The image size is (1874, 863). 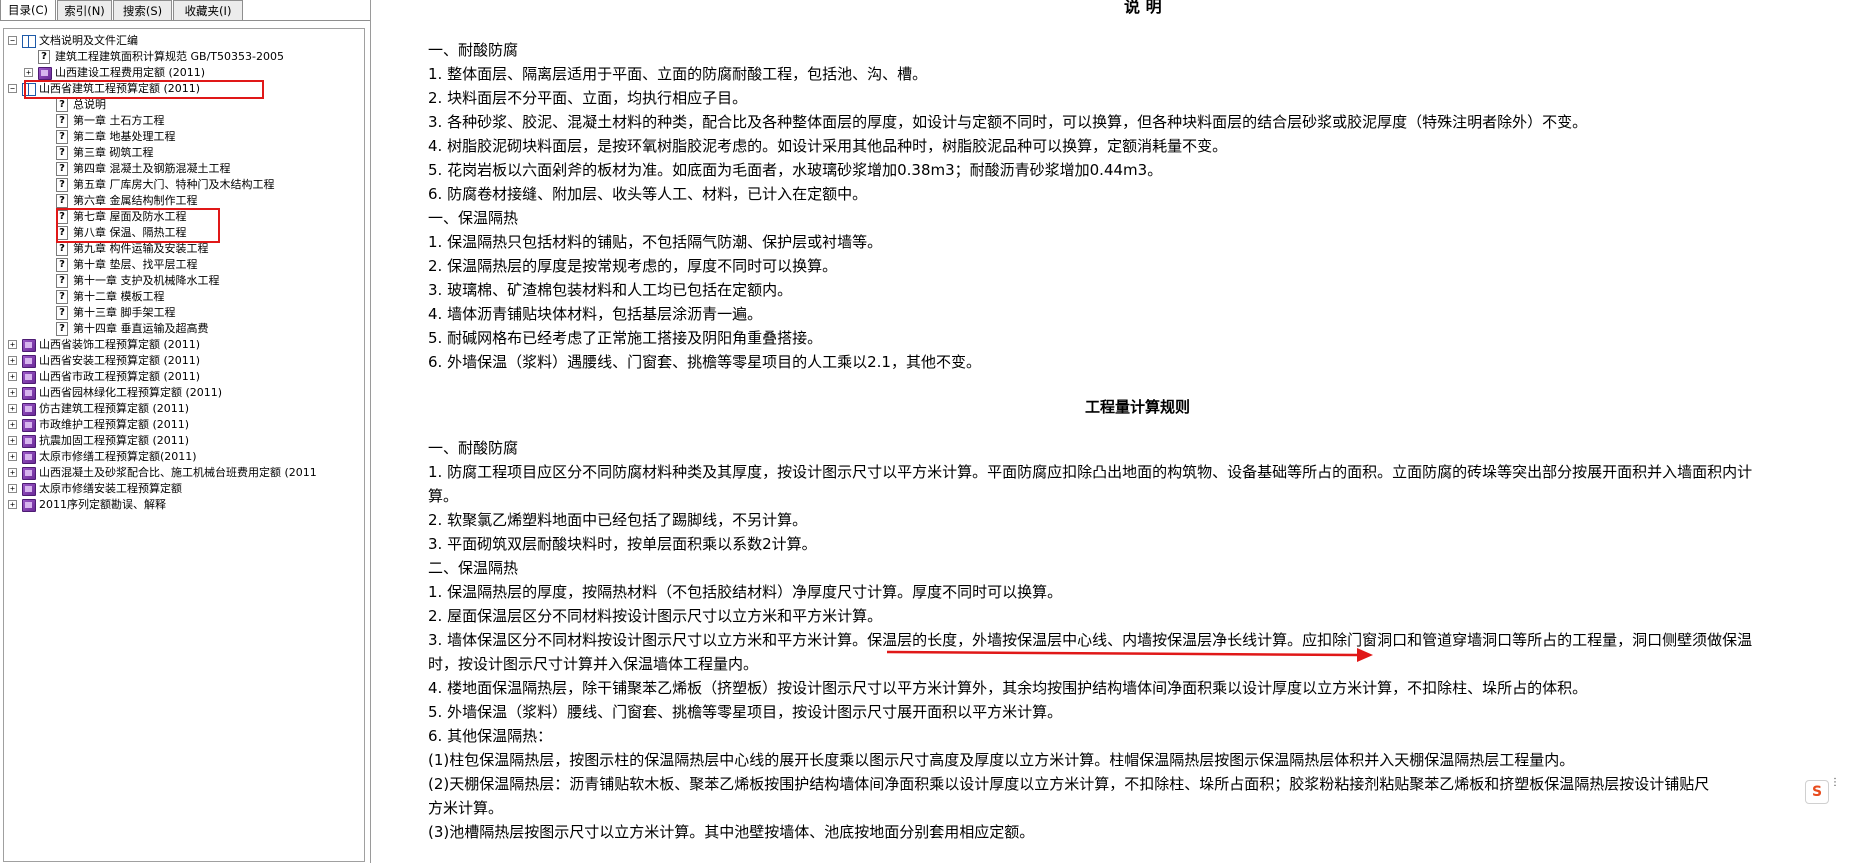 What do you see at coordinates (633, 266) in the screenshot?
I see `doc-line: 2. 保温隔热层的厚度是按常规考虑的，厚度不同时可以换算。` at bounding box center [633, 266].